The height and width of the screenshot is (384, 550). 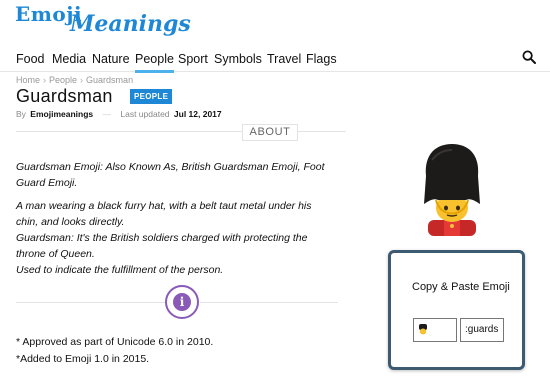 I want to click on shortcode-copy-field: :guards, so click(x=482, y=330).